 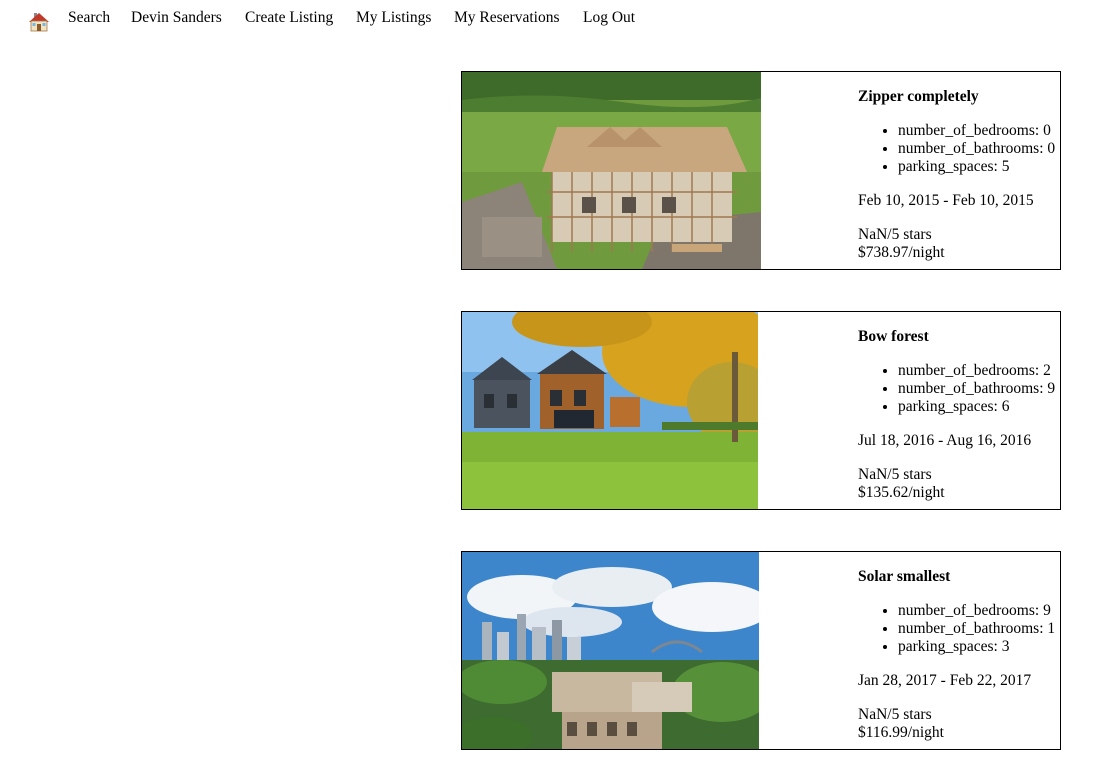 What do you see at coordinates (901, 492) in the screenshot?
I see `listing-price: $135.62/night` at bounding box center [901, 492].